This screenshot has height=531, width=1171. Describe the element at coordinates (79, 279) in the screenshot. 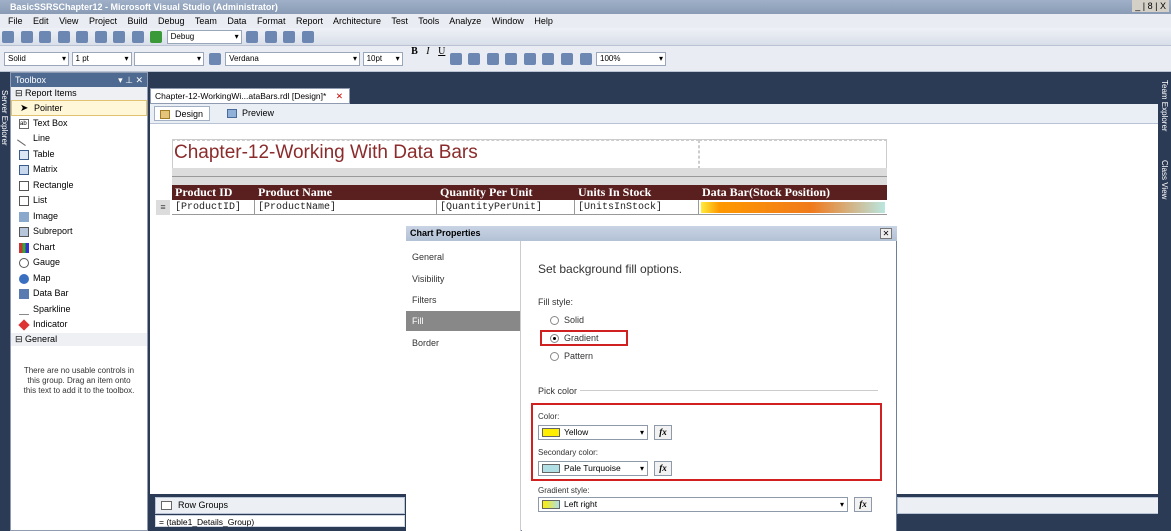

I see `toolbox-item-map: Map` at that location.